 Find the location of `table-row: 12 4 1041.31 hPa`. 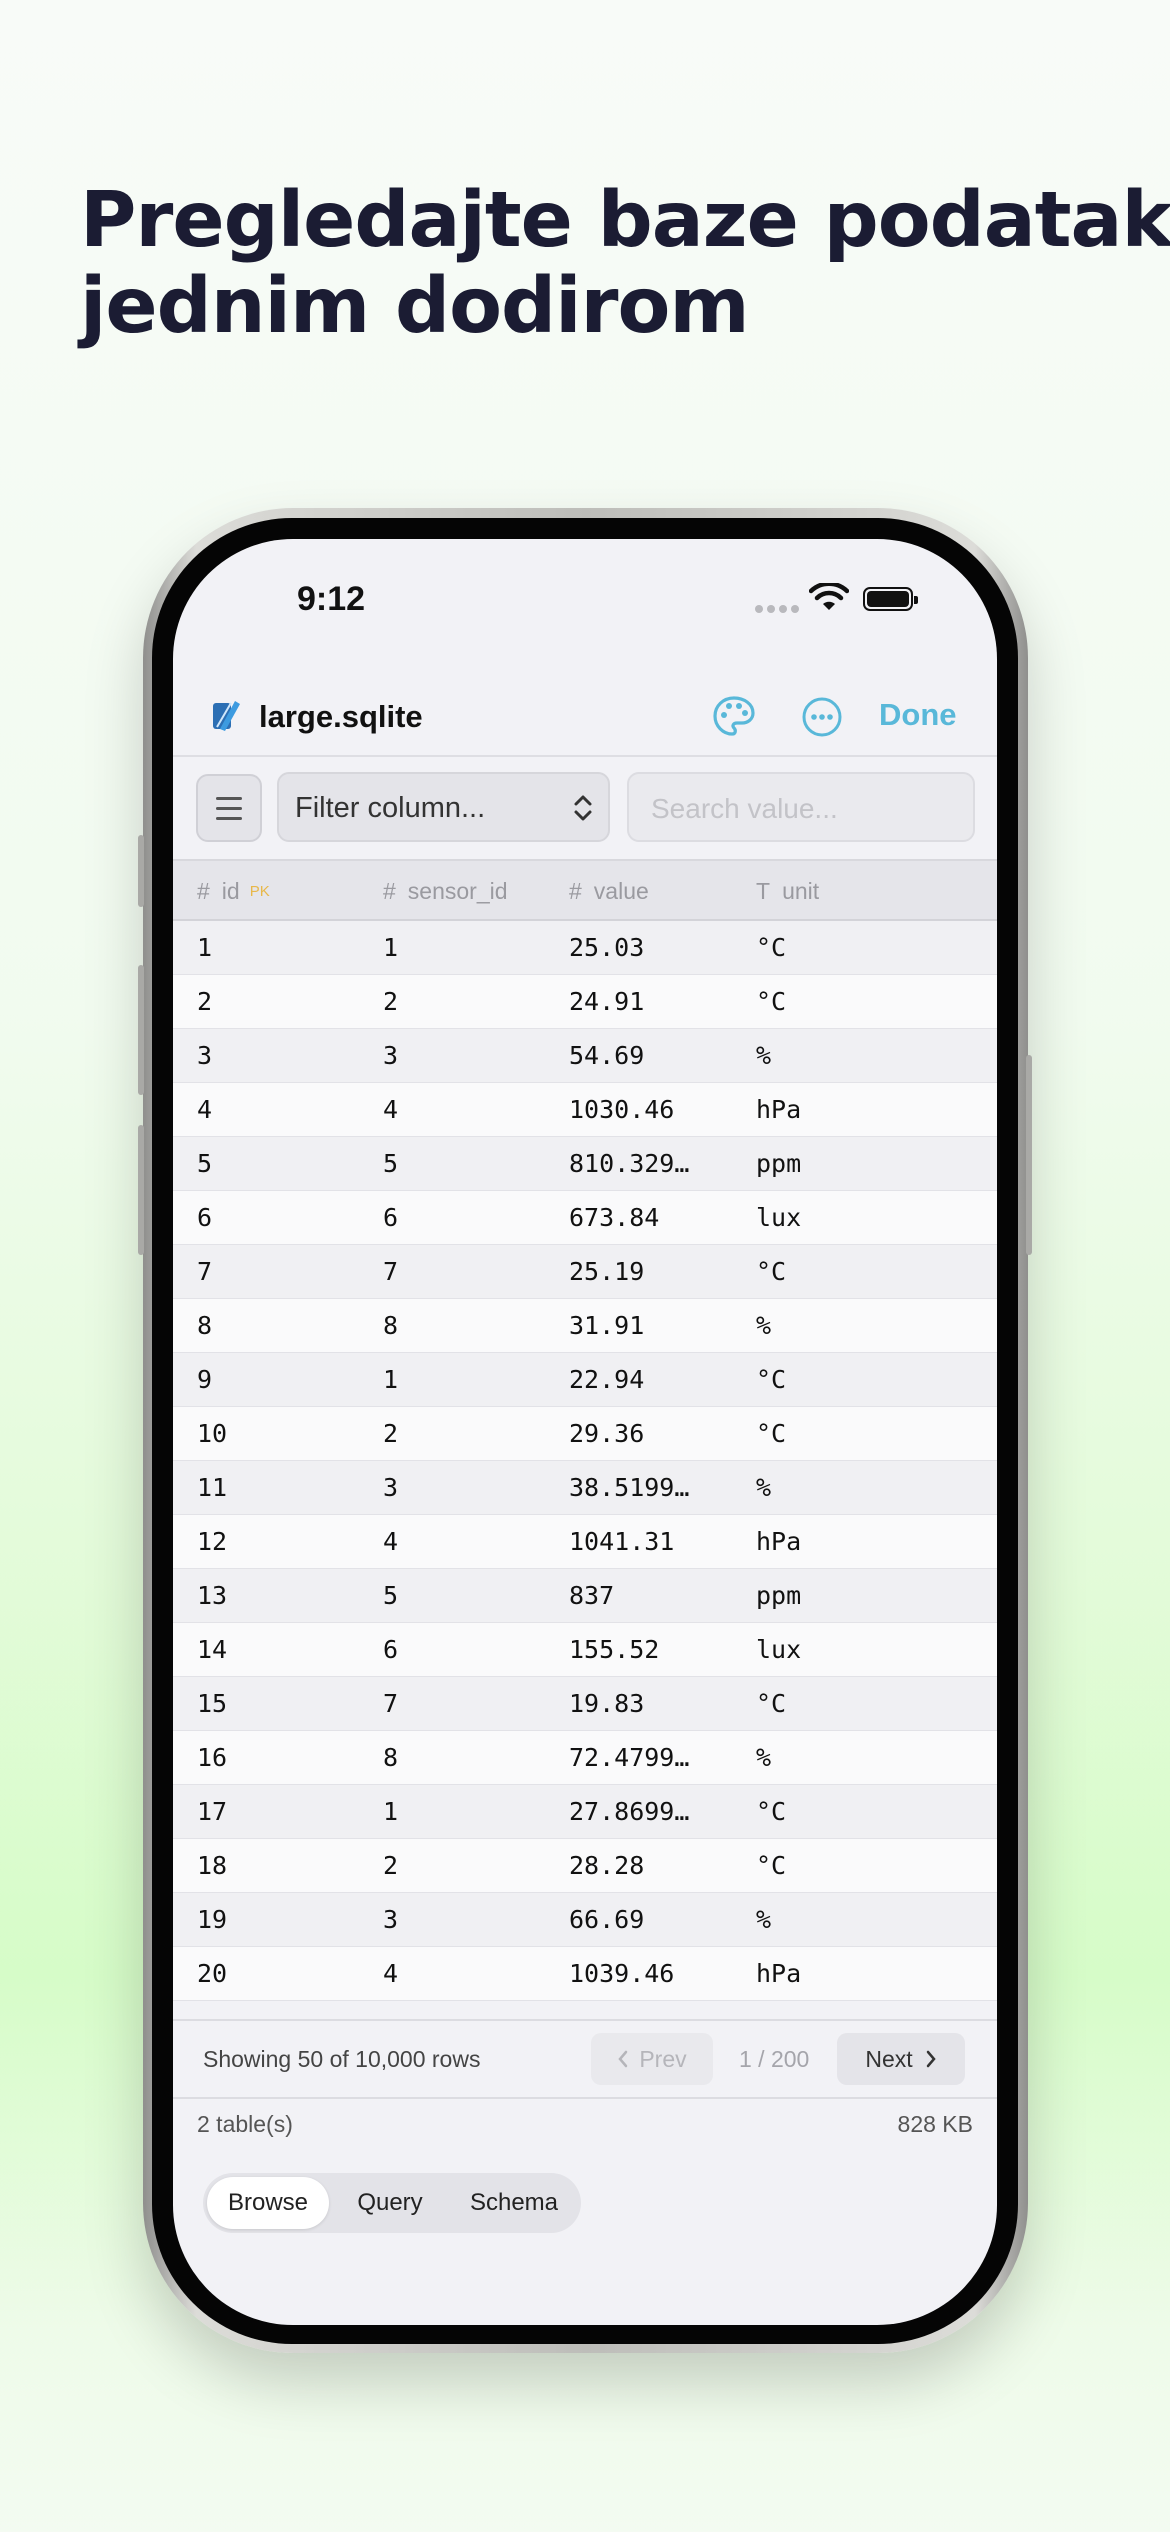

table-row: 12 4 1041.31 hPa is located at coordinates (585, 1542).